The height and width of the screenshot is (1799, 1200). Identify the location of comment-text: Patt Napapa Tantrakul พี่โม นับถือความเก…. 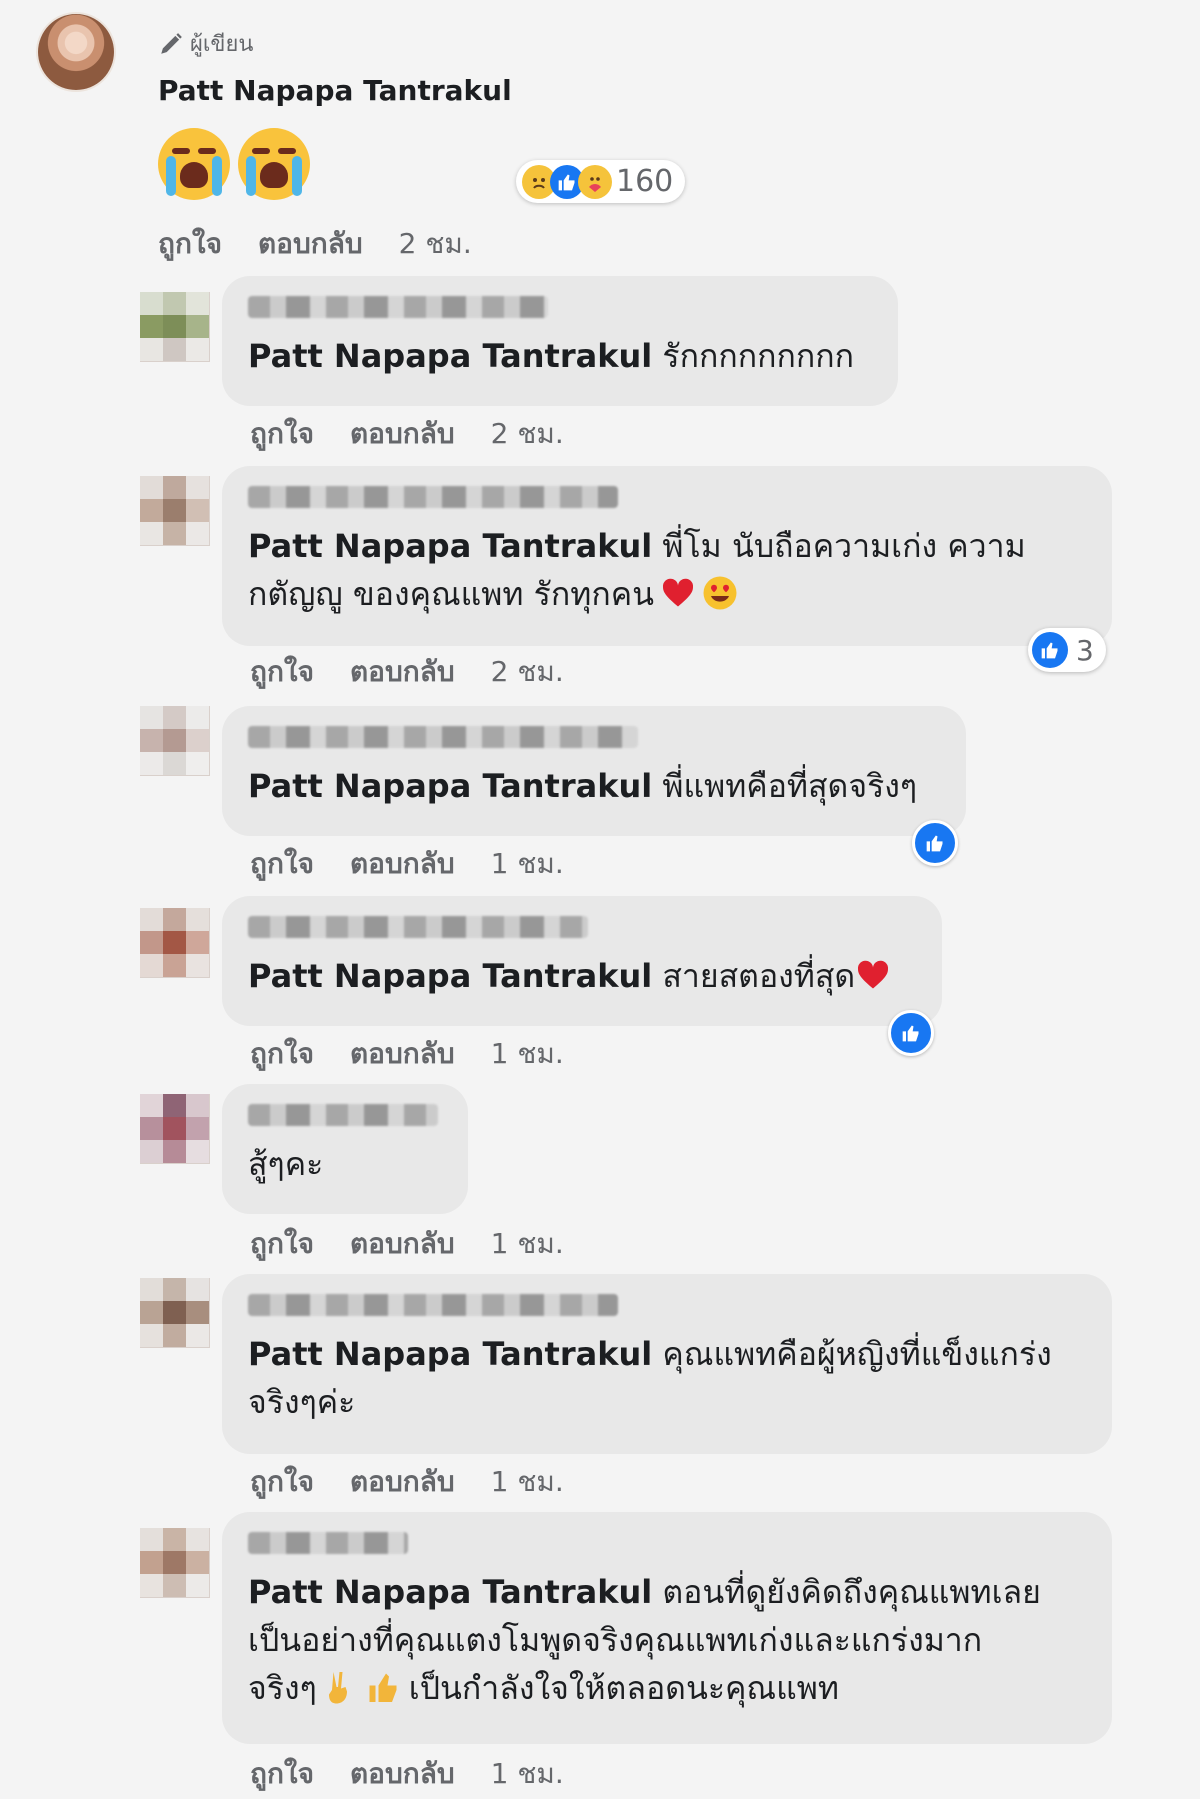
(637, 570).